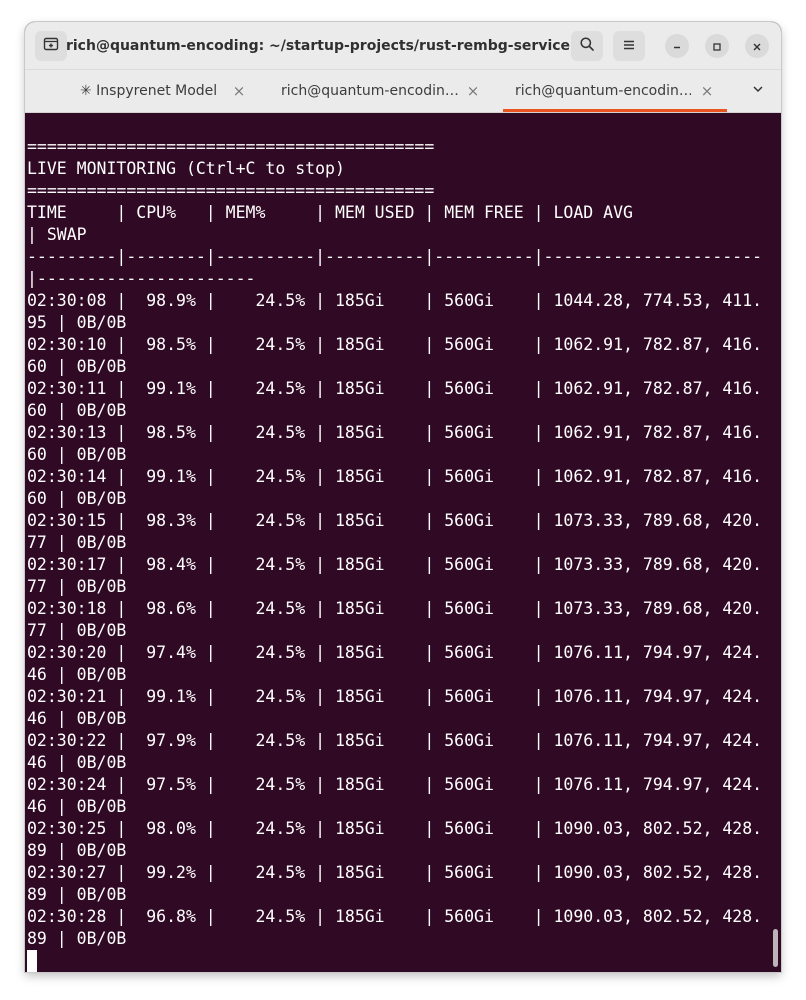  I want to click on close-icon, so click(757, 46).